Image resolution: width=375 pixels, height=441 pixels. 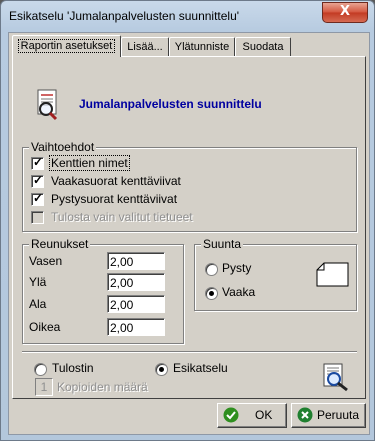 I want to click on cancel-x-icon, so click(x=305, y=415).